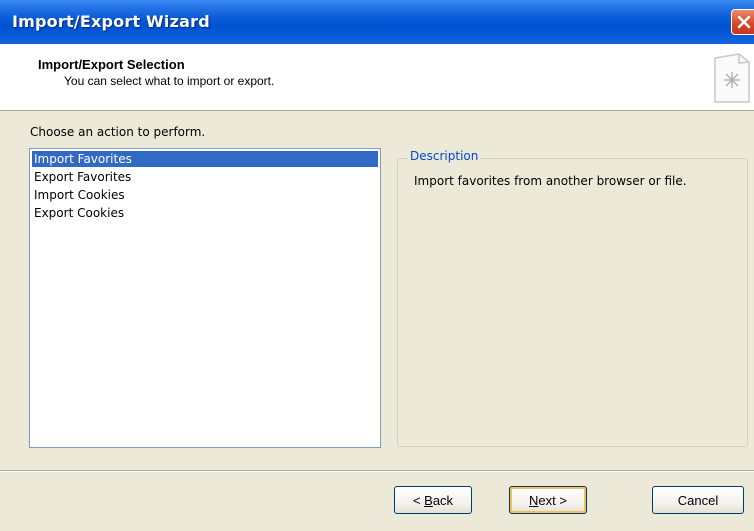  Describe the element at coordinates (418, 500) in the screenshot. I see `back-prefix: <` at that location.